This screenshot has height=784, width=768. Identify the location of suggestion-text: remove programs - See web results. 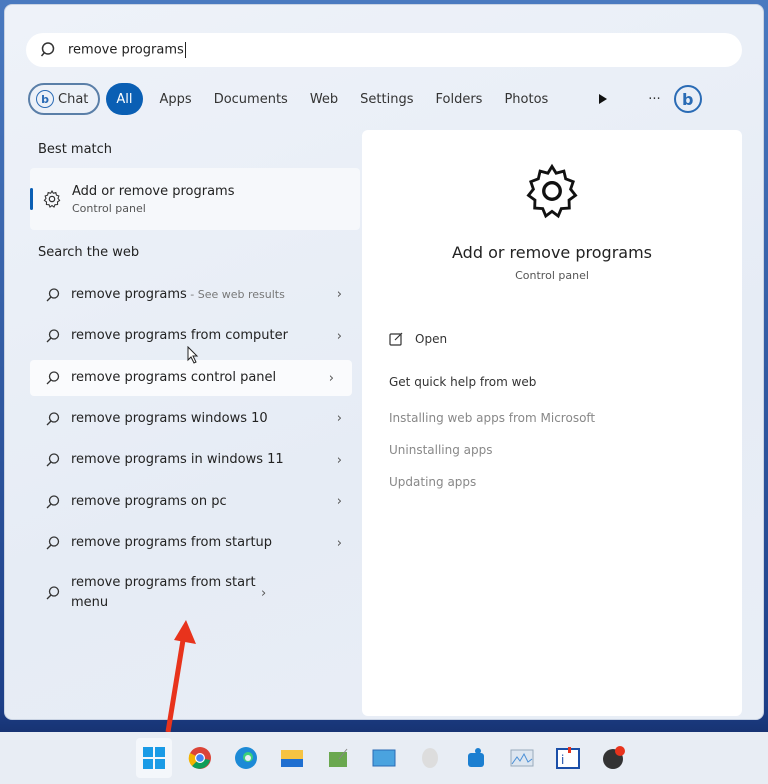
(178, 294).